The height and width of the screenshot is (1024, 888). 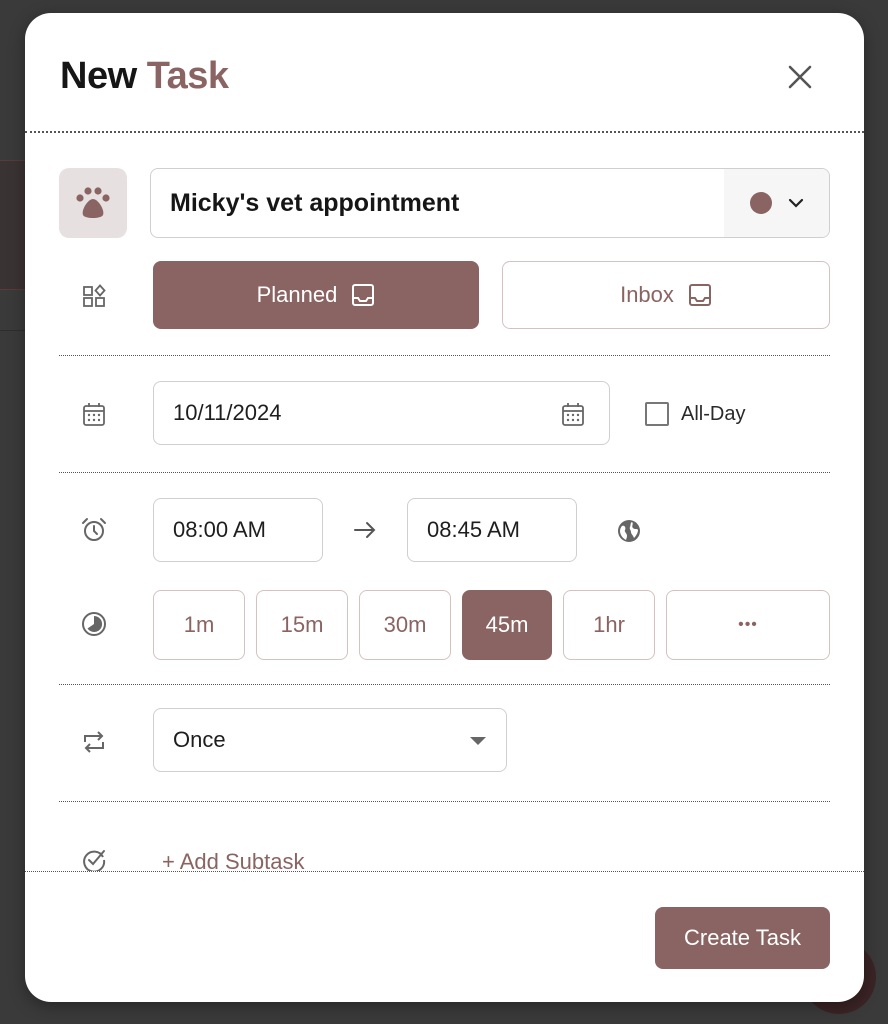 I want to click on type-planned-button: Planned, so click(x=316, y=295).